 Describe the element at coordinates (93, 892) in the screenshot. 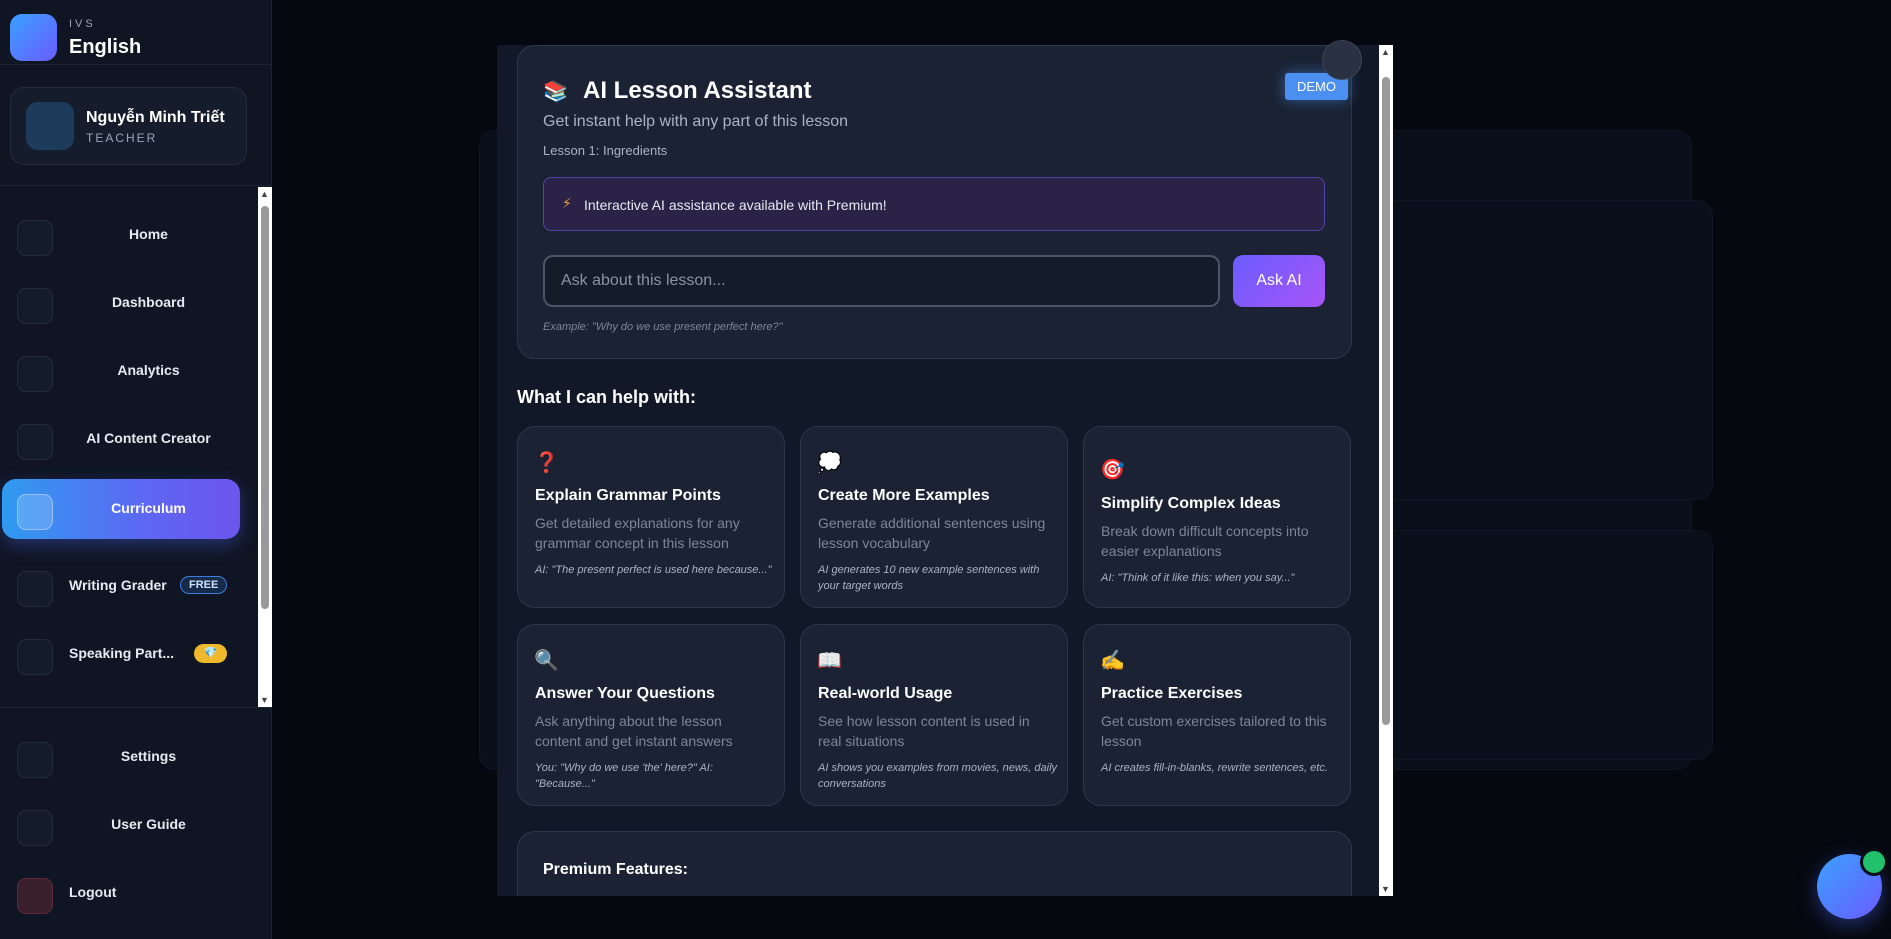

I see `sidebar-item-label: Logout` at that location.